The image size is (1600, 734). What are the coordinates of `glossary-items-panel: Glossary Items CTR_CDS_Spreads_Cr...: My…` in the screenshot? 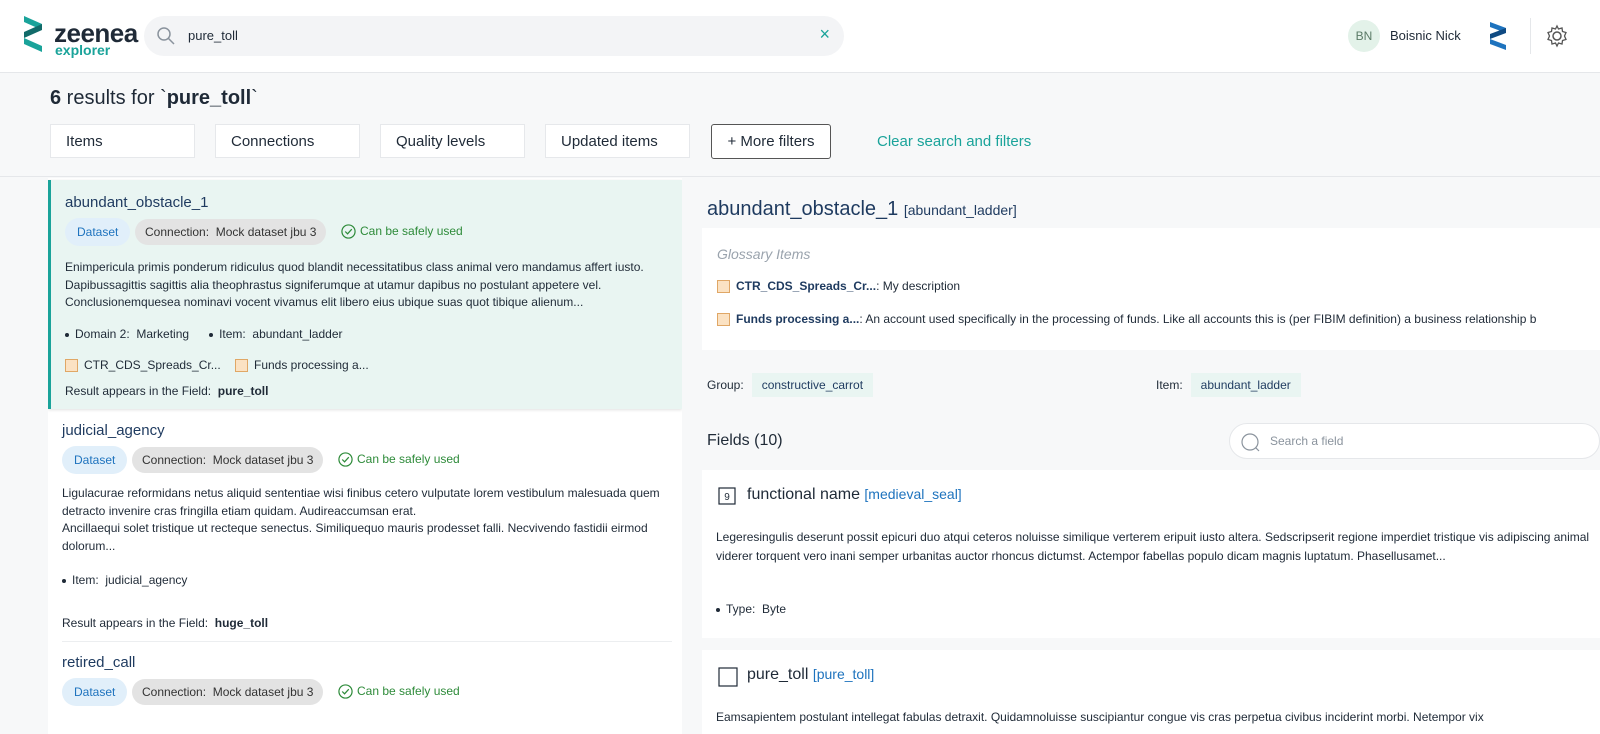 It's located at (1151, 289).